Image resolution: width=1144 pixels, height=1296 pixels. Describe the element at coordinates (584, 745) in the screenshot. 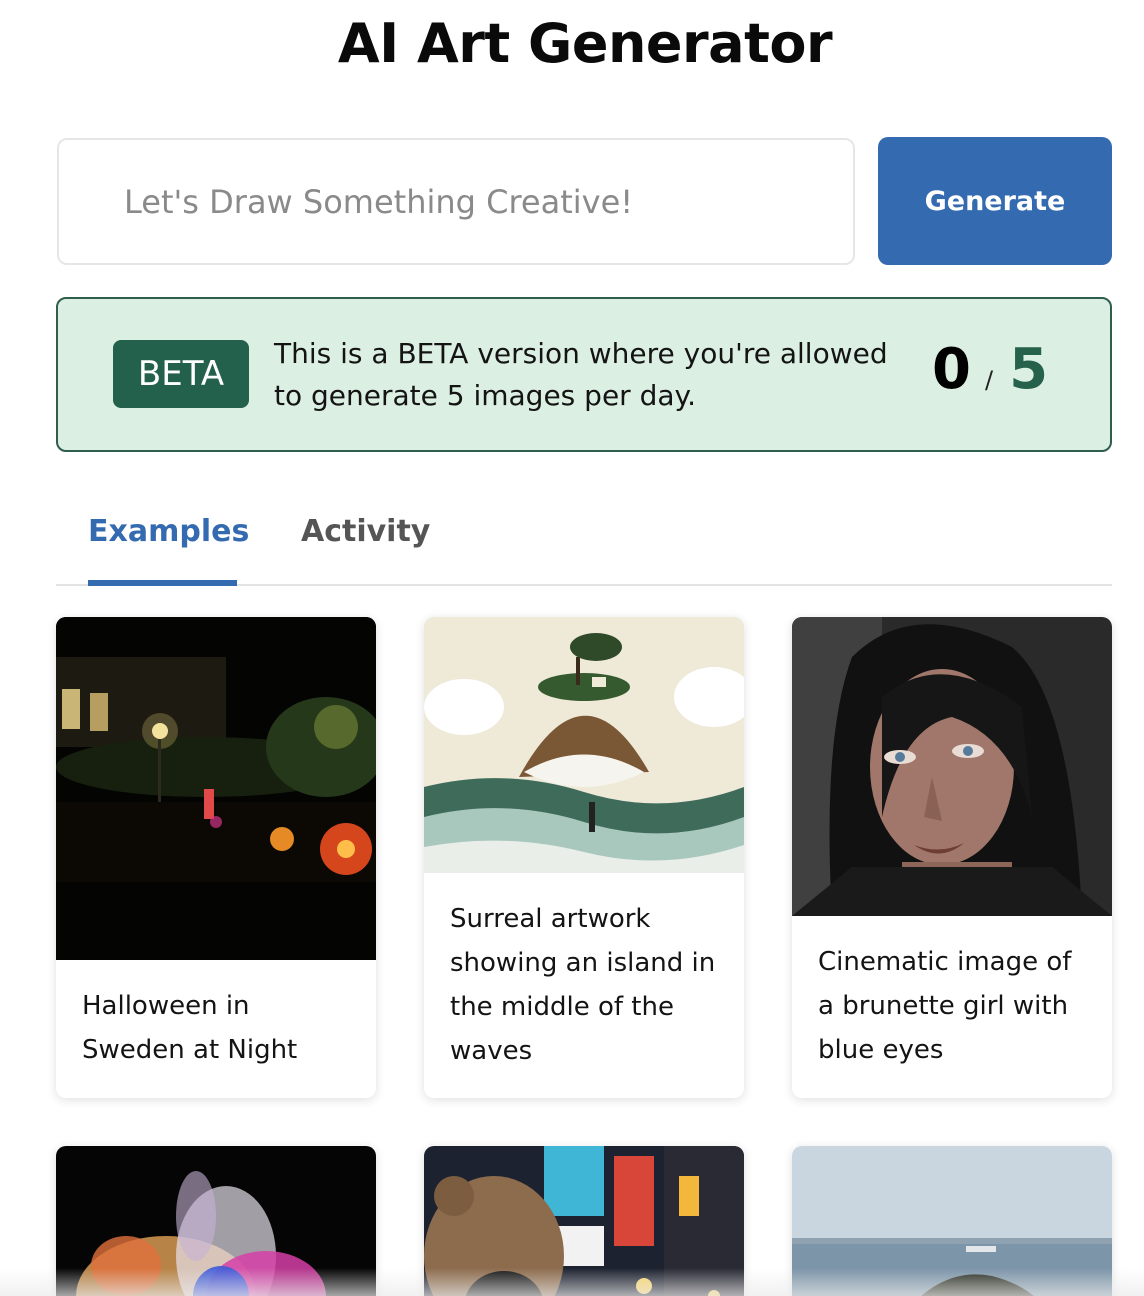

I see `surreal-island-waves-image` at that location.